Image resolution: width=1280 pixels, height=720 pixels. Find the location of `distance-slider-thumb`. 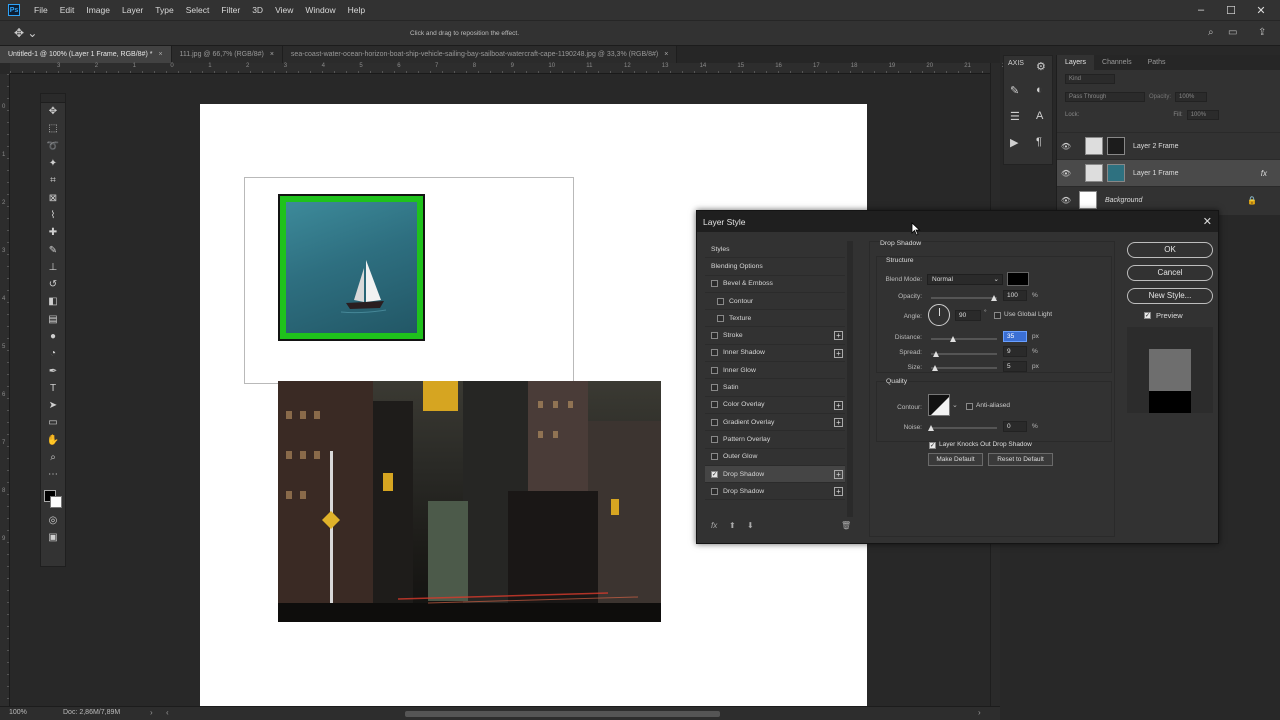

distance-slider-thumb is located at coordinates (953, 339).